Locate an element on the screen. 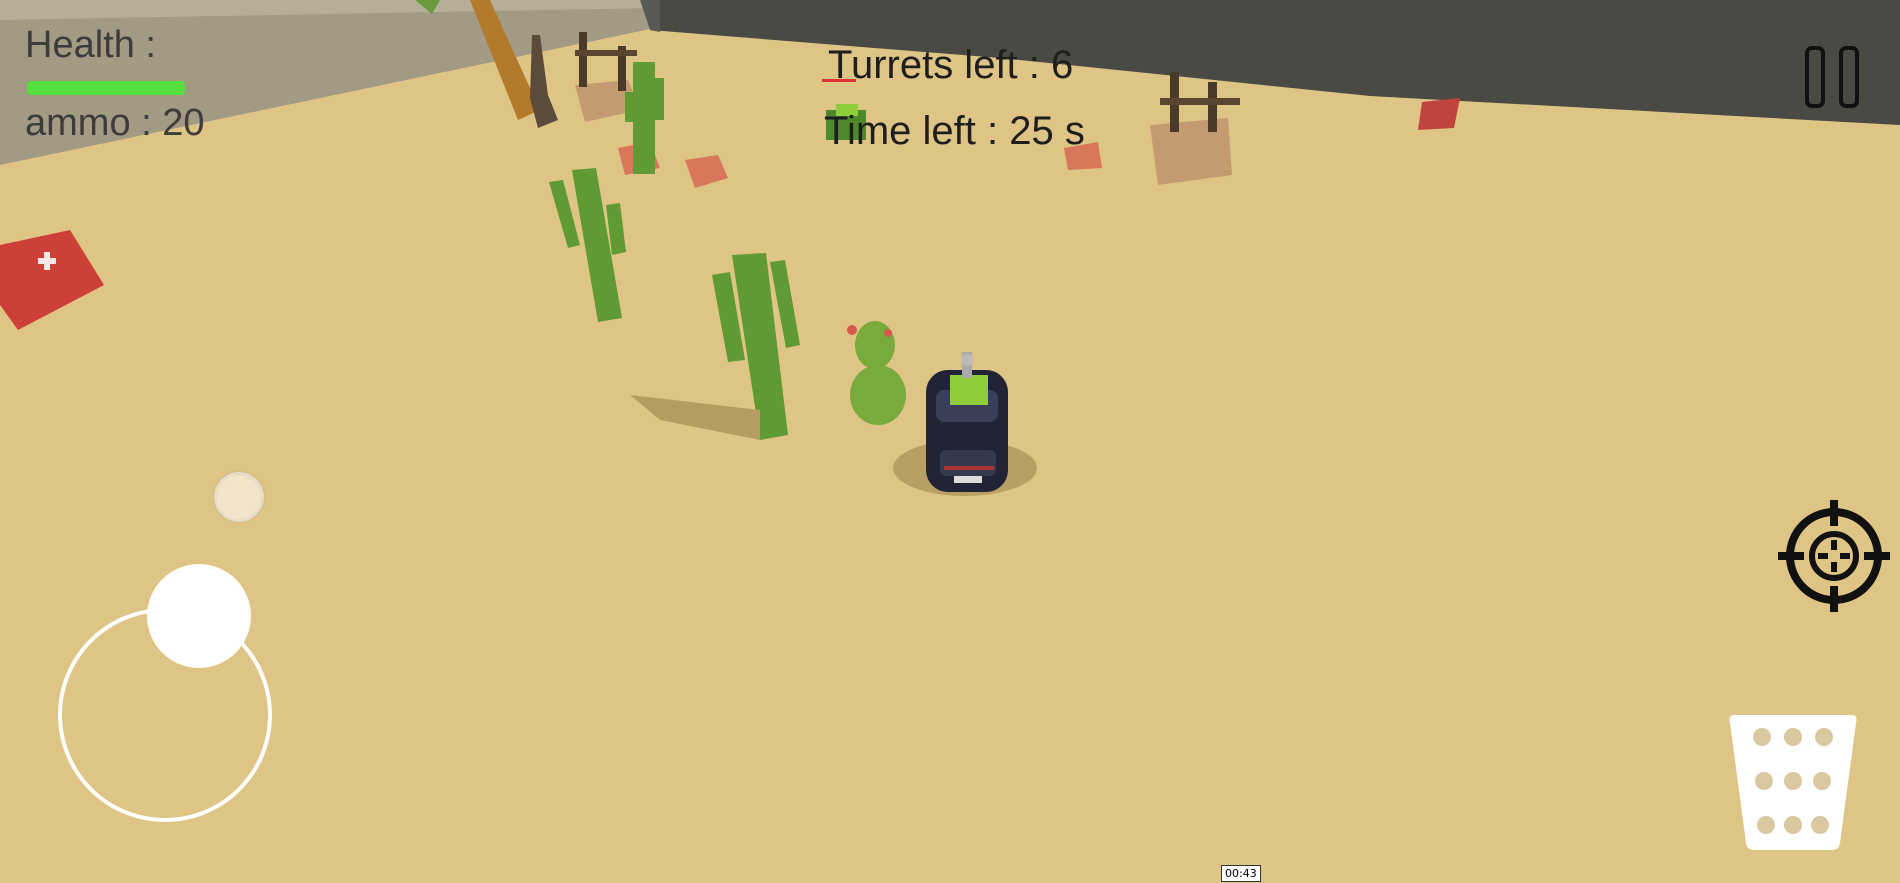  health-bar is located at coordinates (106, 88).